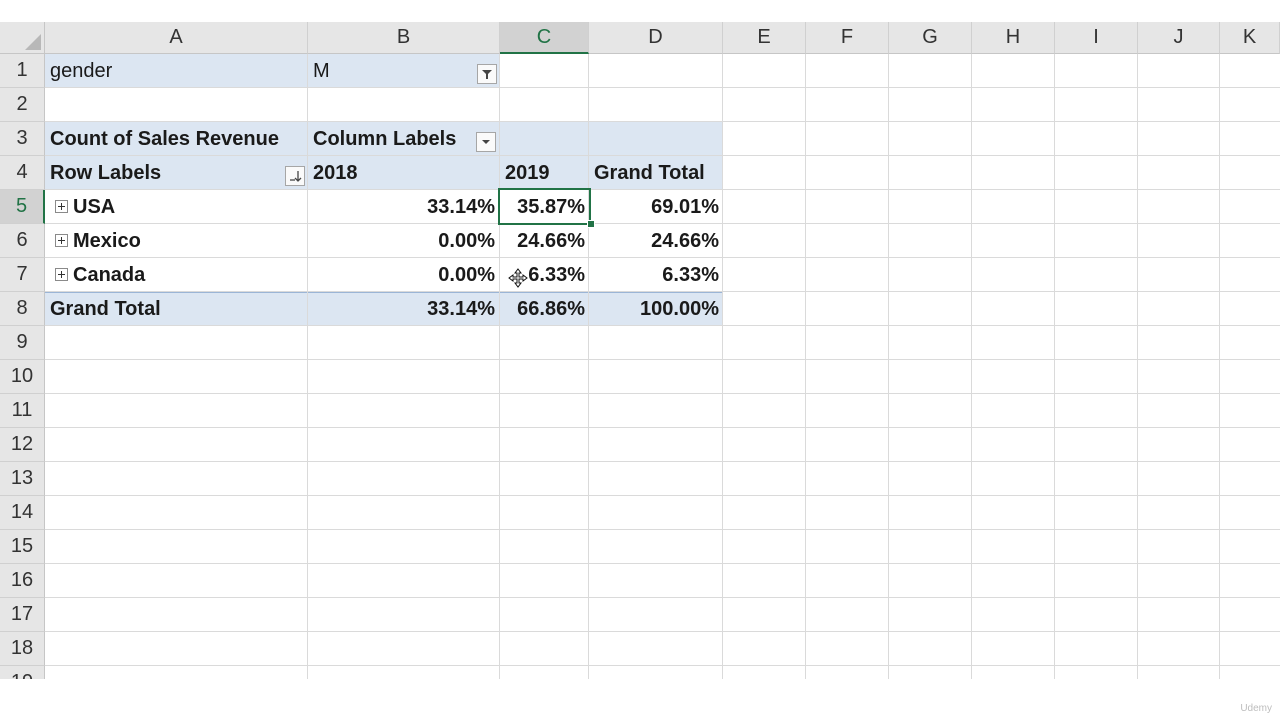 Image resolution: width=1280 pixels, height=720 pixels. Describe the element at coordinates (1013, 38) in the screenshot. I see `column-header-h: H` at that location.